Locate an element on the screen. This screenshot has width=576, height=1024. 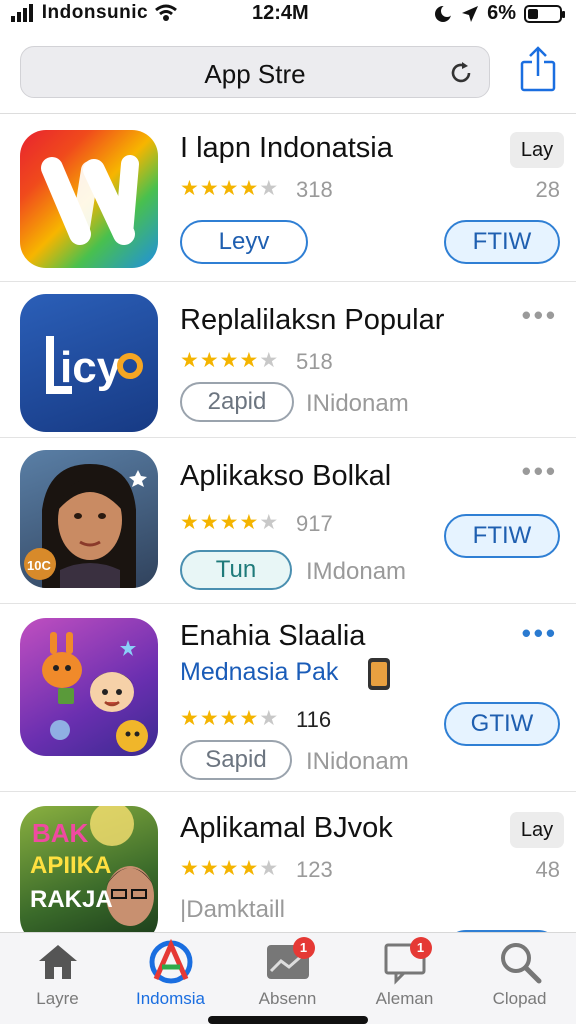
get-button: GTIW is located at coordinates (502, 724).